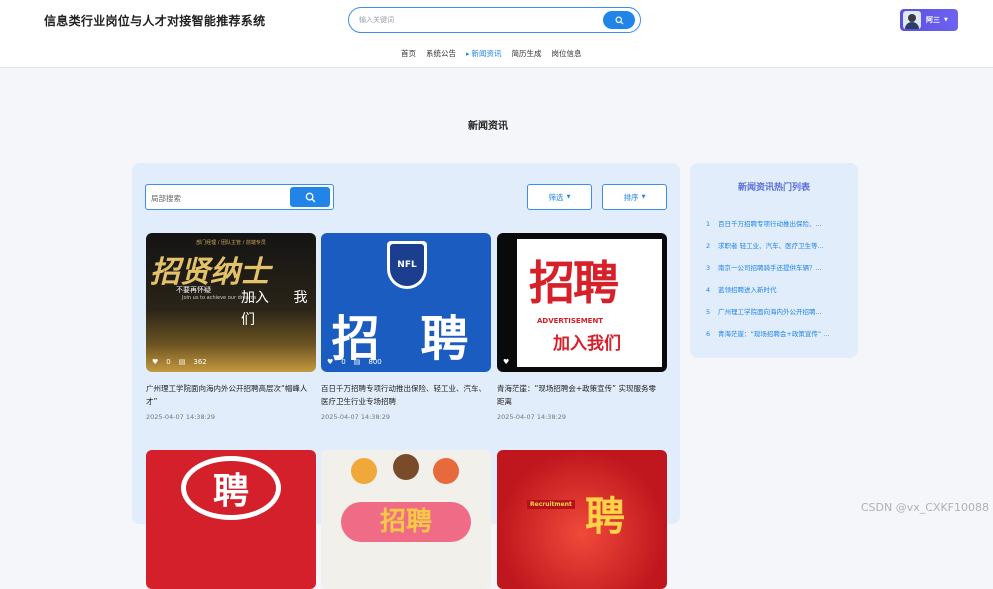 The width and height of the screenshot is (993, 589). I want to click on image-text-en: ADVERTISEMENT, so click(570, 321).